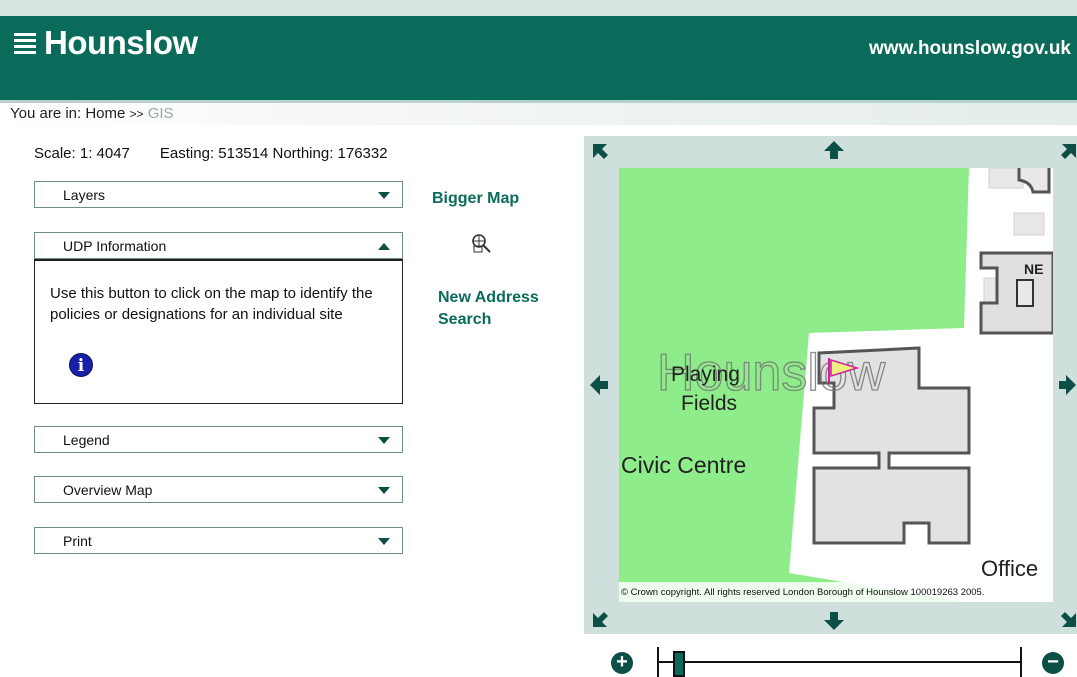 The width and height of the screenshot is (1077, 677). Describe the element at coordinates (1068, 385) in the screenshot. I see `pan-east-arrow-icon` at that location.